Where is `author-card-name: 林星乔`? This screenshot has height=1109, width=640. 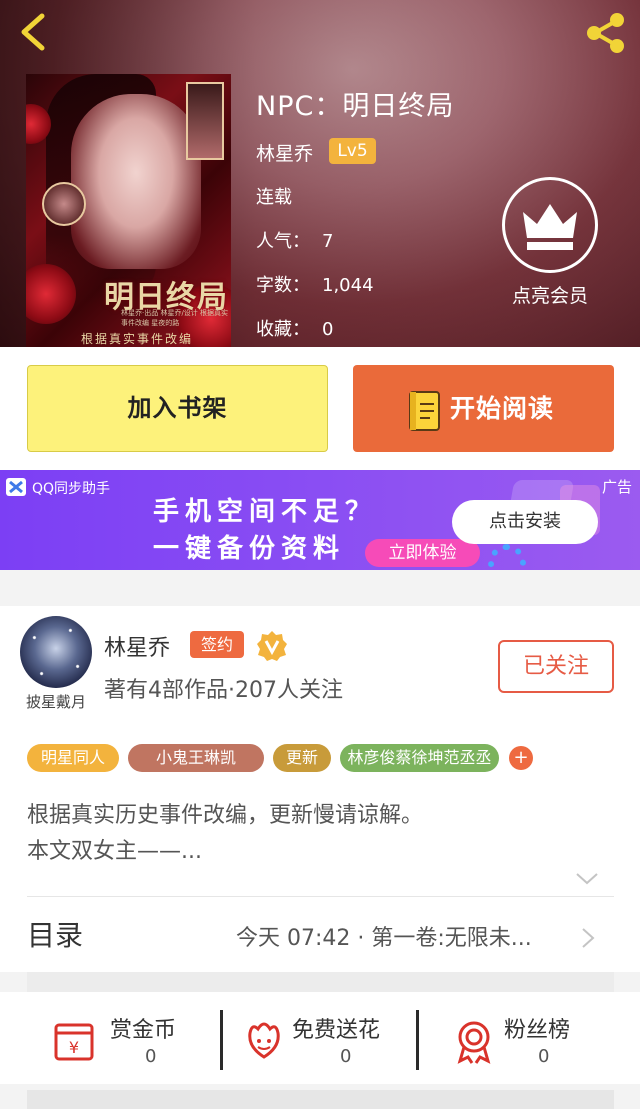 author-card-name: 林星乔 is located at coordinates (137, 646).